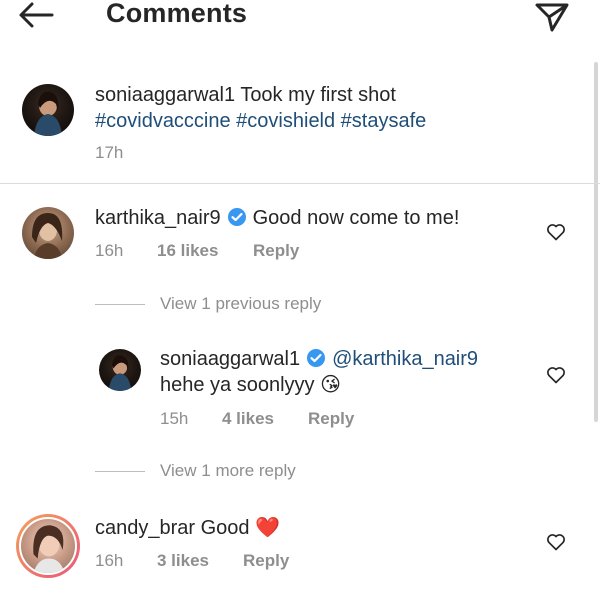  Describe the element at coordinates (596, 242) in the screenshot. I see `scrollbar` at that location.